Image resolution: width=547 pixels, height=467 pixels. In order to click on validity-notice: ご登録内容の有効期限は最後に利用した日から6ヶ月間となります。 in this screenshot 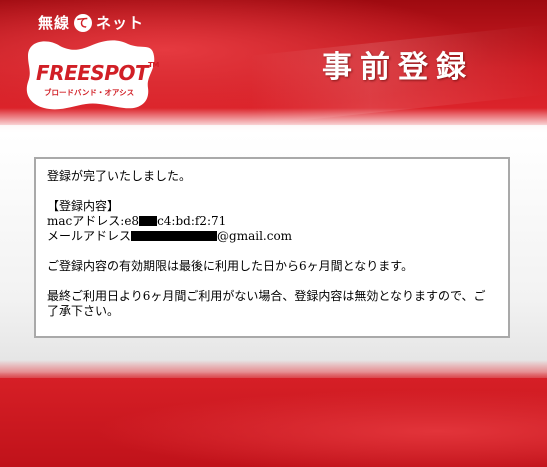, I will do `click(230, 266)`.